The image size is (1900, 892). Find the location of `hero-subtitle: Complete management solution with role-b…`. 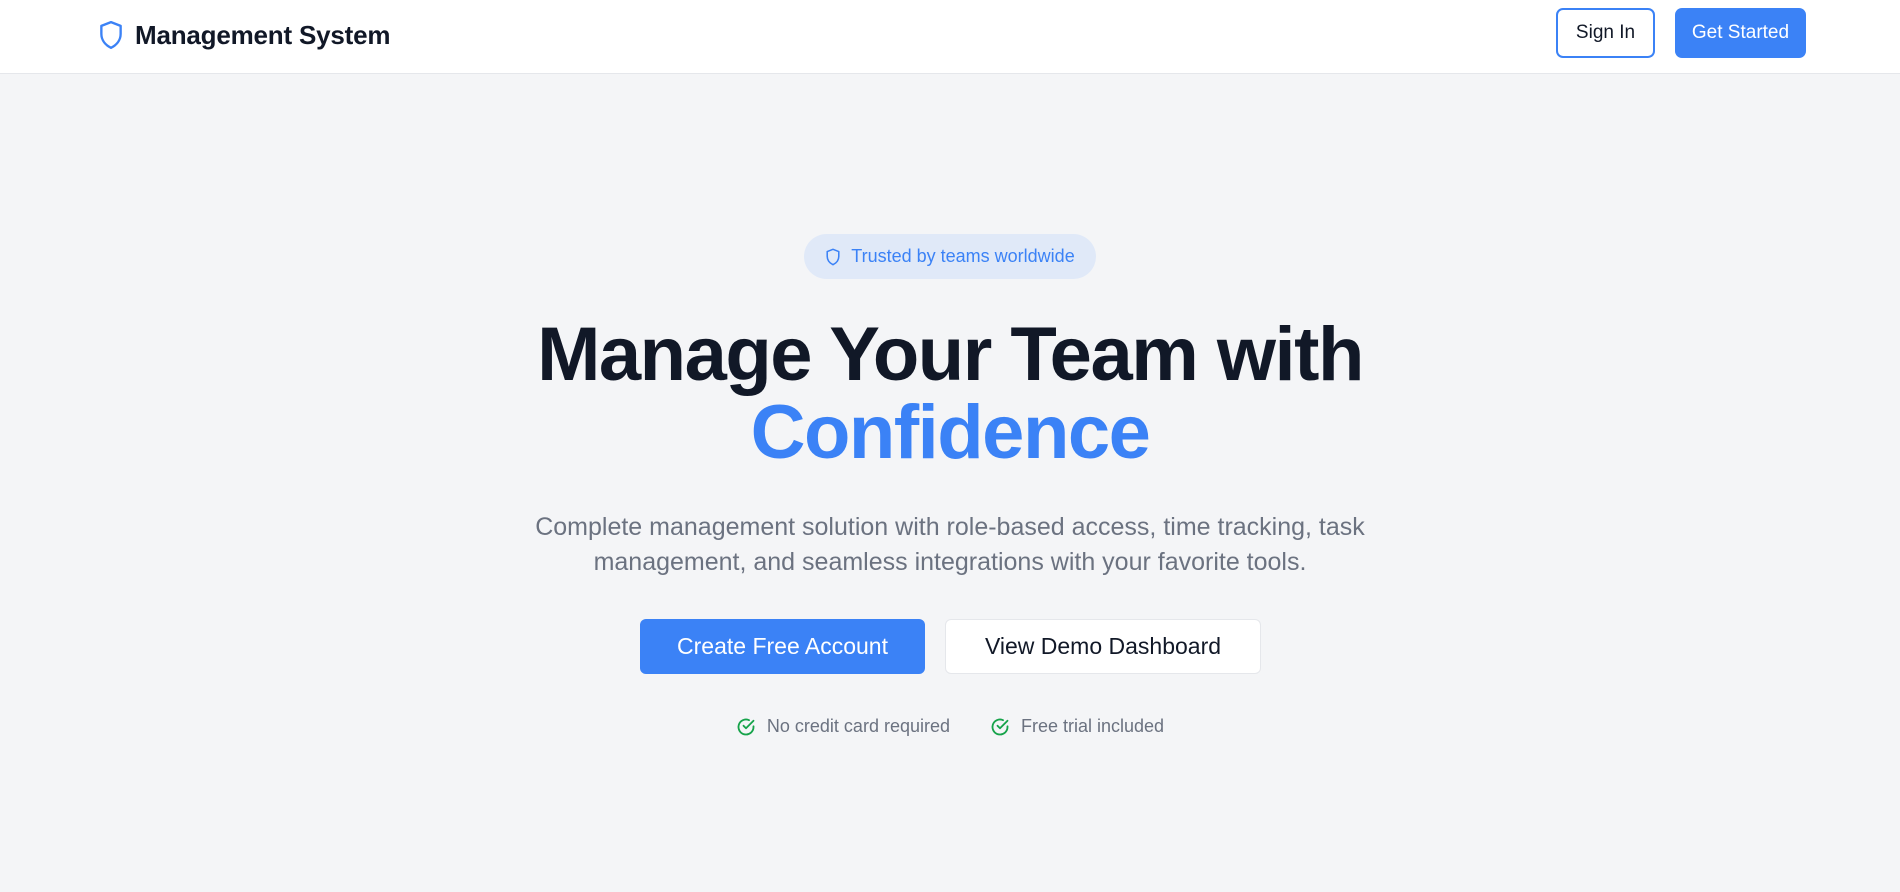

hero-subtitle: Complete management solution with role-b… is located at coordinates (950, 544).